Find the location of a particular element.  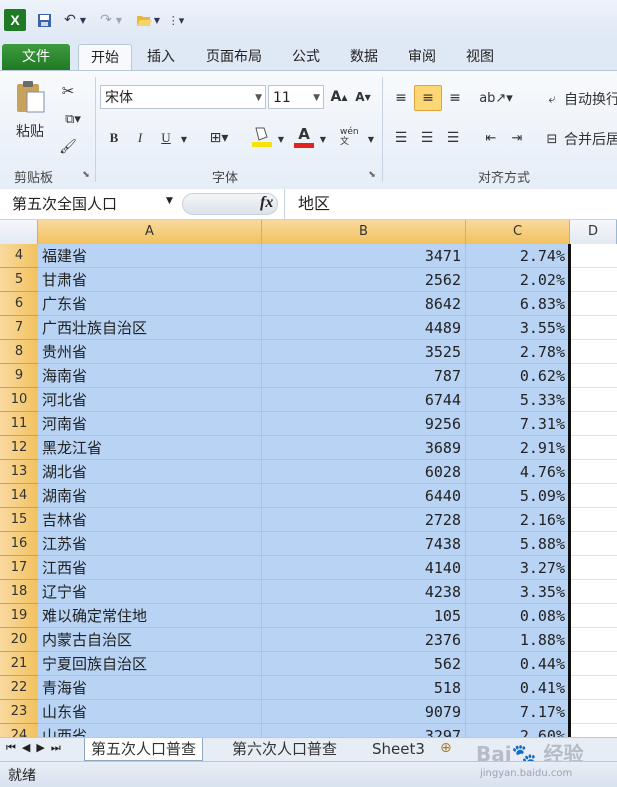

cell-percentage: 0.44% is located at coordinates (518, 664).